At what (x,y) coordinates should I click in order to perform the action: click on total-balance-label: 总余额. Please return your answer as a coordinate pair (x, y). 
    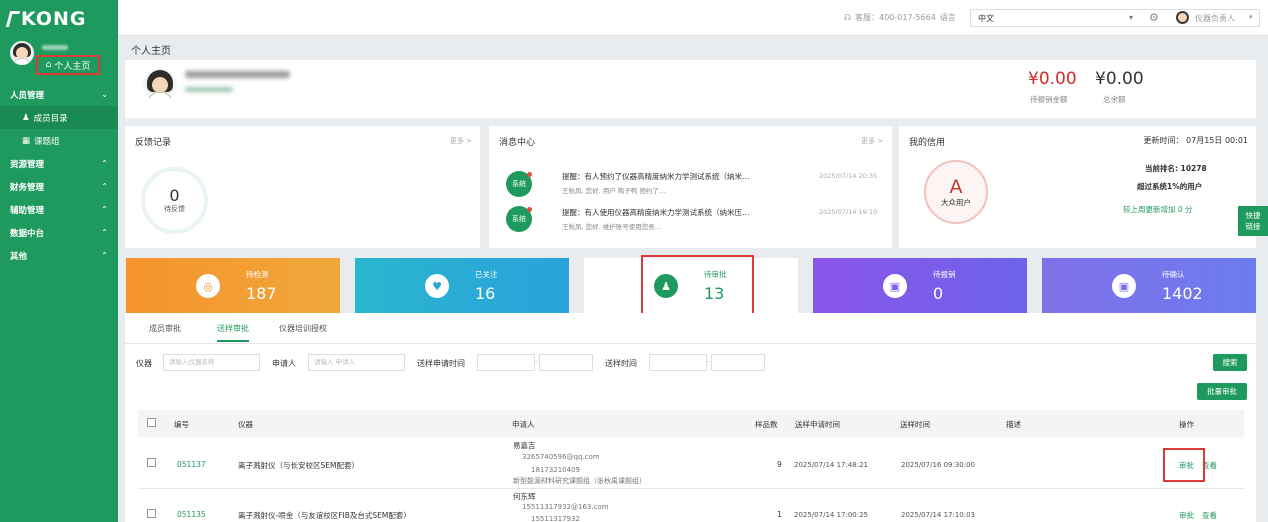
    Looking at the image, I should click on (1114, 99).